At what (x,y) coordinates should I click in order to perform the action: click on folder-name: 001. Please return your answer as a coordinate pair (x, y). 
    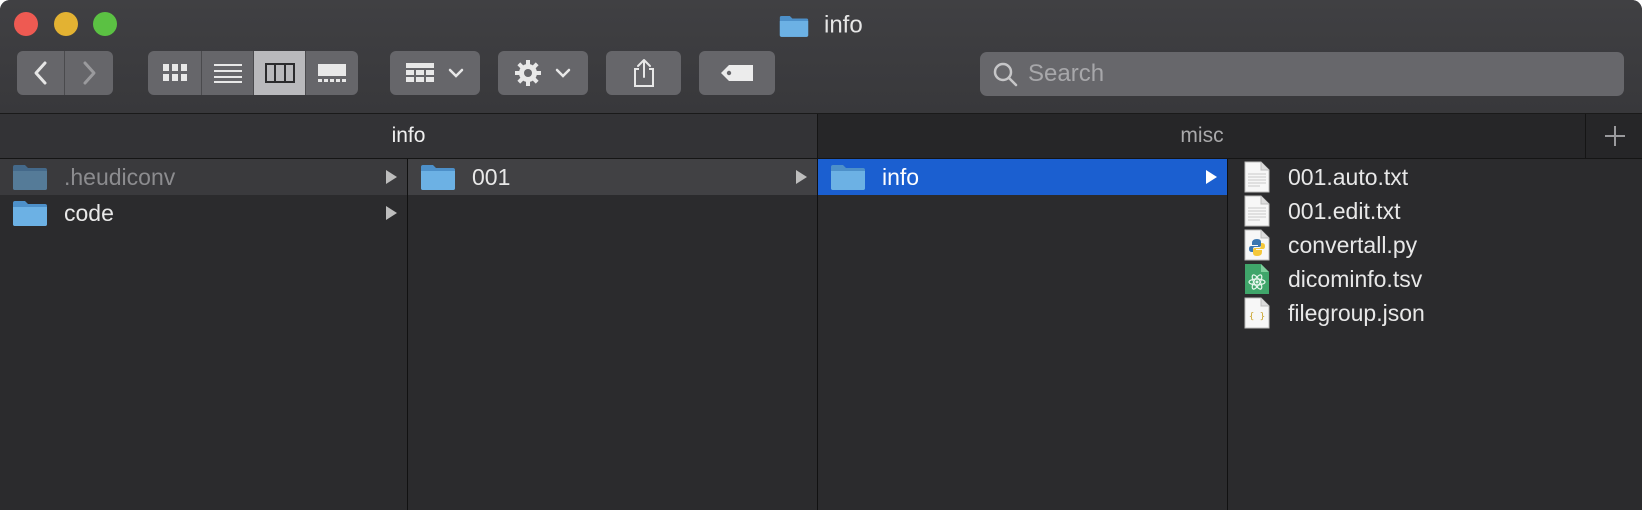
    Looking at the image, I should click on (491, 176).